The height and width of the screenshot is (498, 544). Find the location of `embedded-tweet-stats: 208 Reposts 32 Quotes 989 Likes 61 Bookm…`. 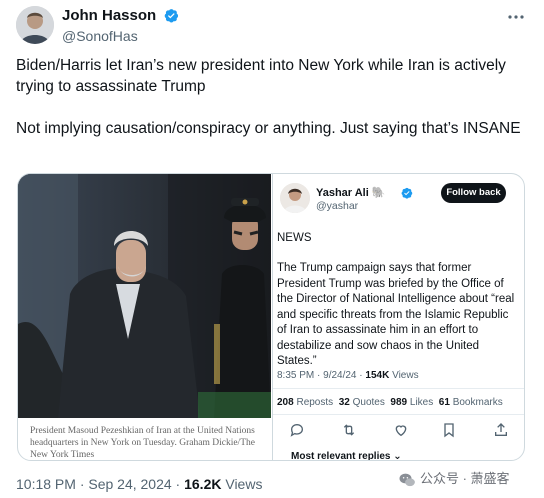

embedded-tweet-stats: 208 Reposts 32 Quotes 989 Likes 61 Bookm… is located at coordinates (390, 402).